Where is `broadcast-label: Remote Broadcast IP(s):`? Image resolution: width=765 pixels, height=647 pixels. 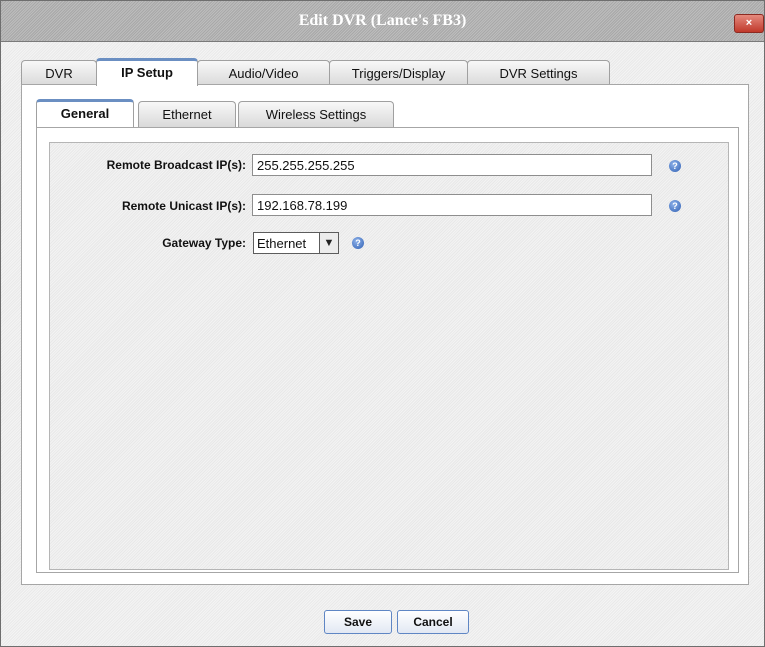 broadcast-label: Remote Broadcast IP(s): is located at coordinates (176, 165).